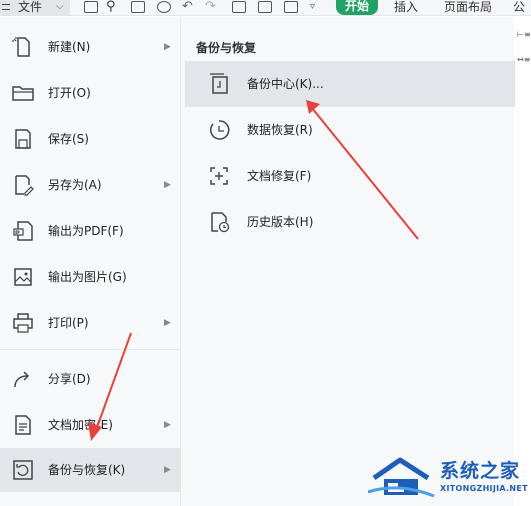 The width and height of the screenshot is (531, 506). I want to click on menu-item-label: 输出为图片(G), so click(87, 277).